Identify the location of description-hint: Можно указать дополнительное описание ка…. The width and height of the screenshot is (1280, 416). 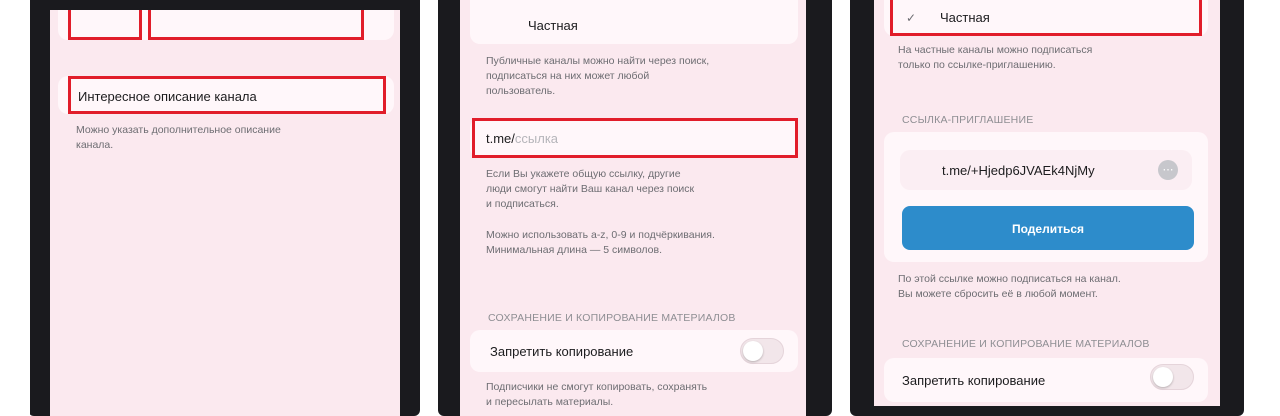
(178, 137).